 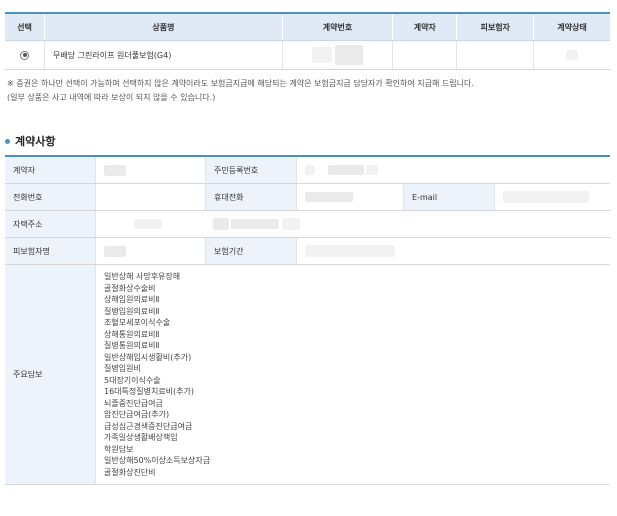 What do you see at coordinates (449, 197) in the screenshot?
I see `email-label: E-mail` at bounding box center [449, 197].